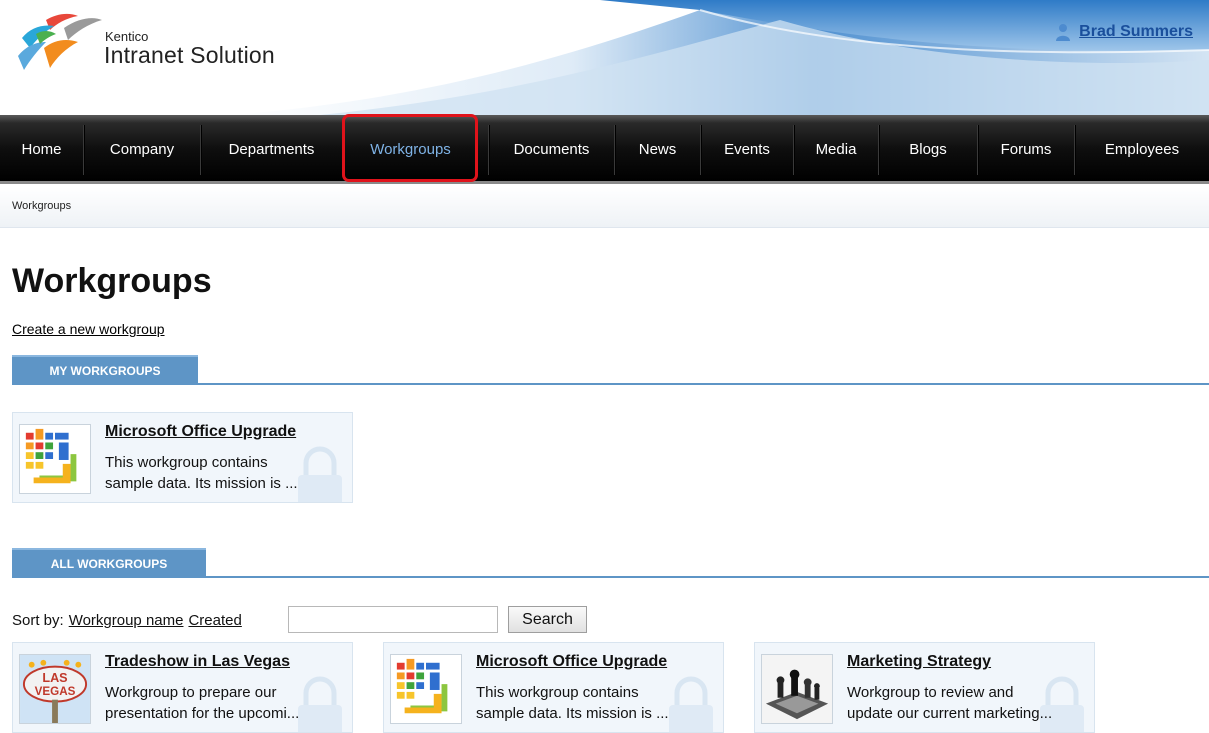 The width and height of the screenshot is (1209, 733). Describe the element at coordinates (930, 692) in the screenshot. I see `workgroup-description-line: Workgroup to review and` at that location.